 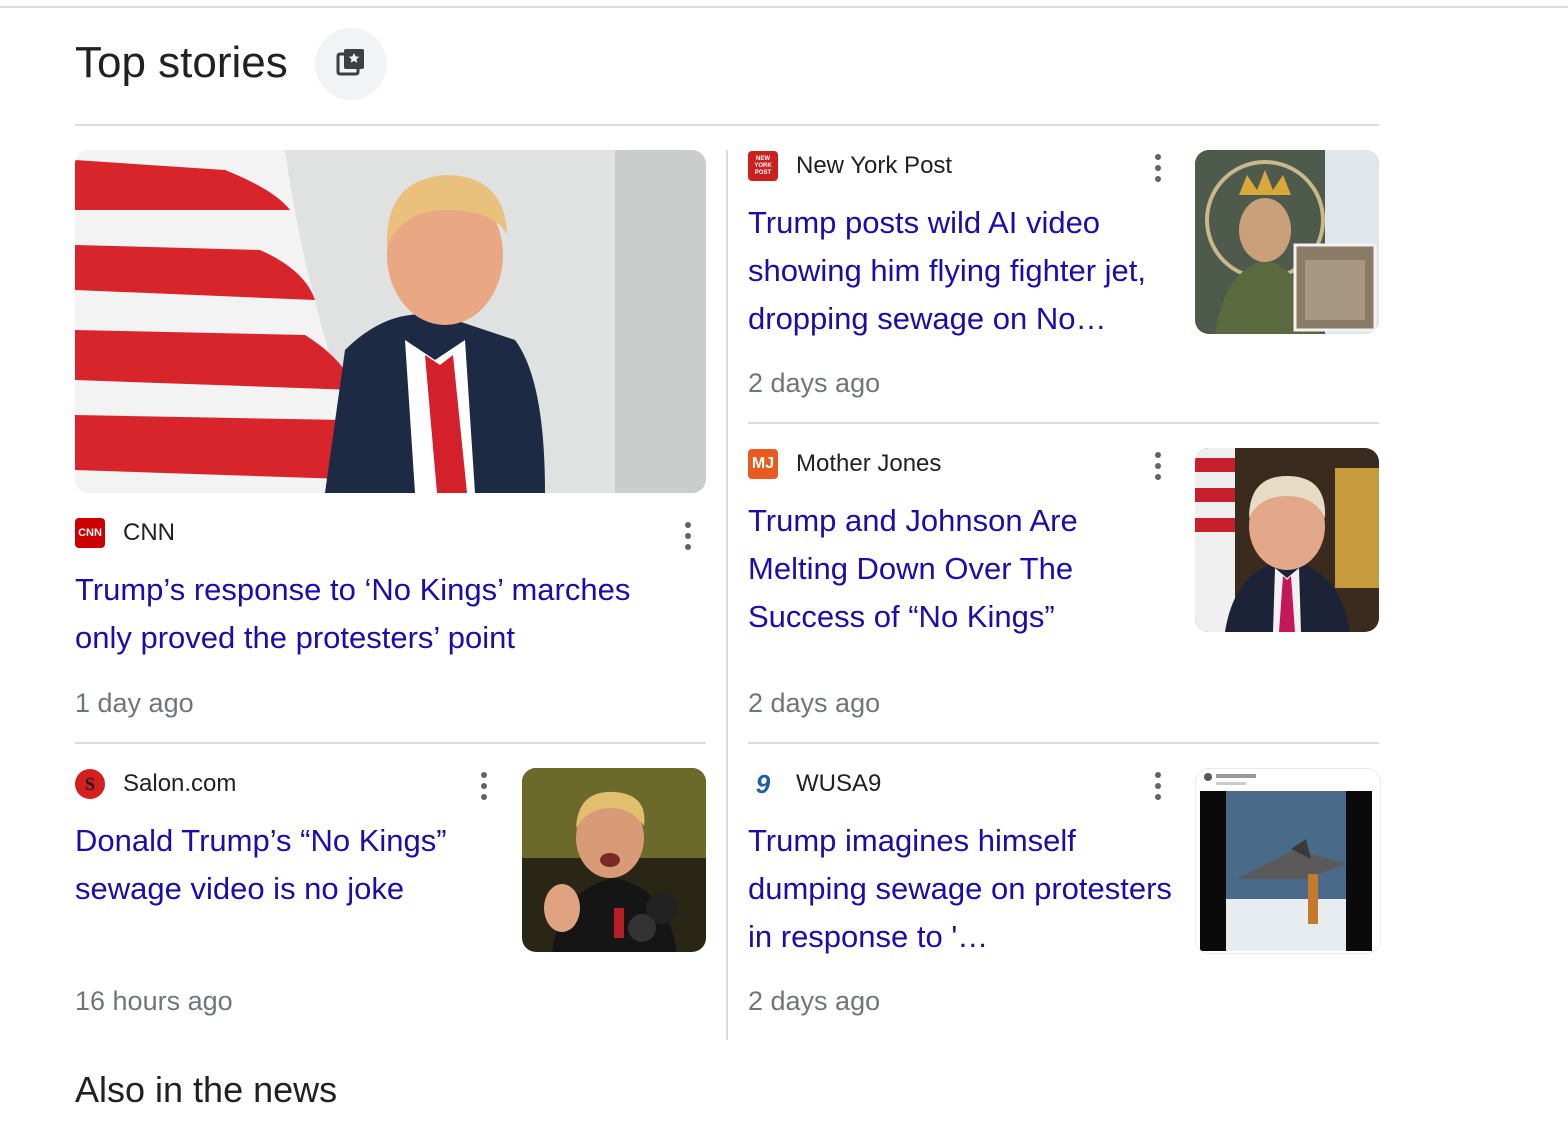 I want to click on source-name: Mother Jones, so click(x=869, y=463).